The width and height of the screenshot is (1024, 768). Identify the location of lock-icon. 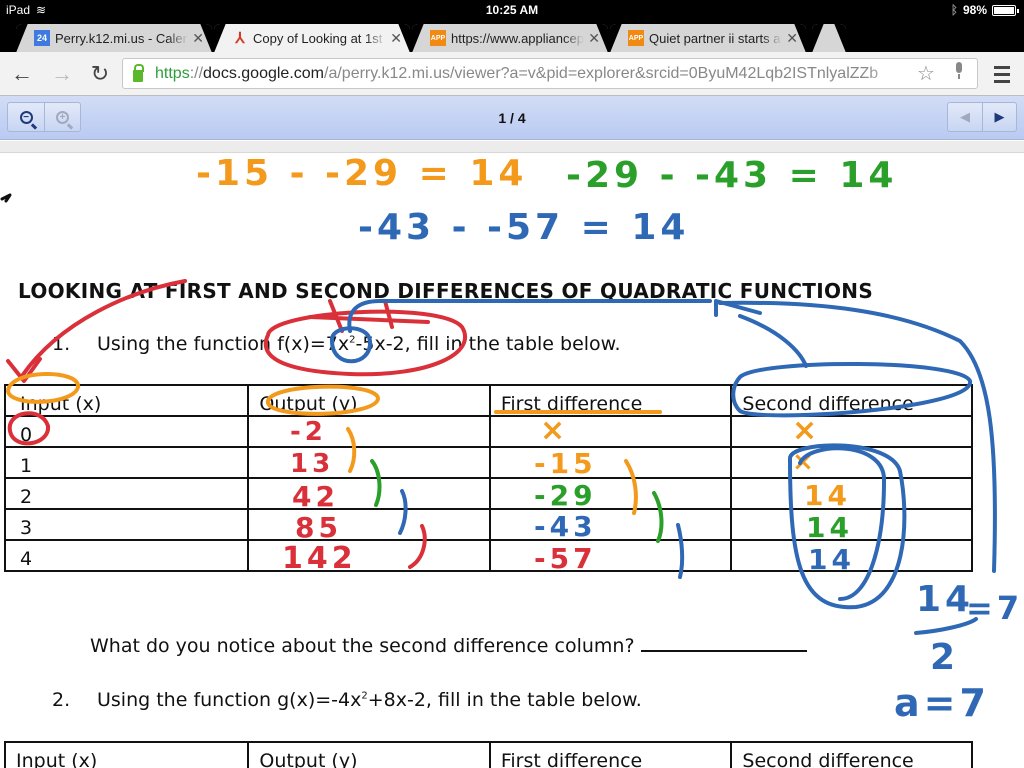
(138, 72).